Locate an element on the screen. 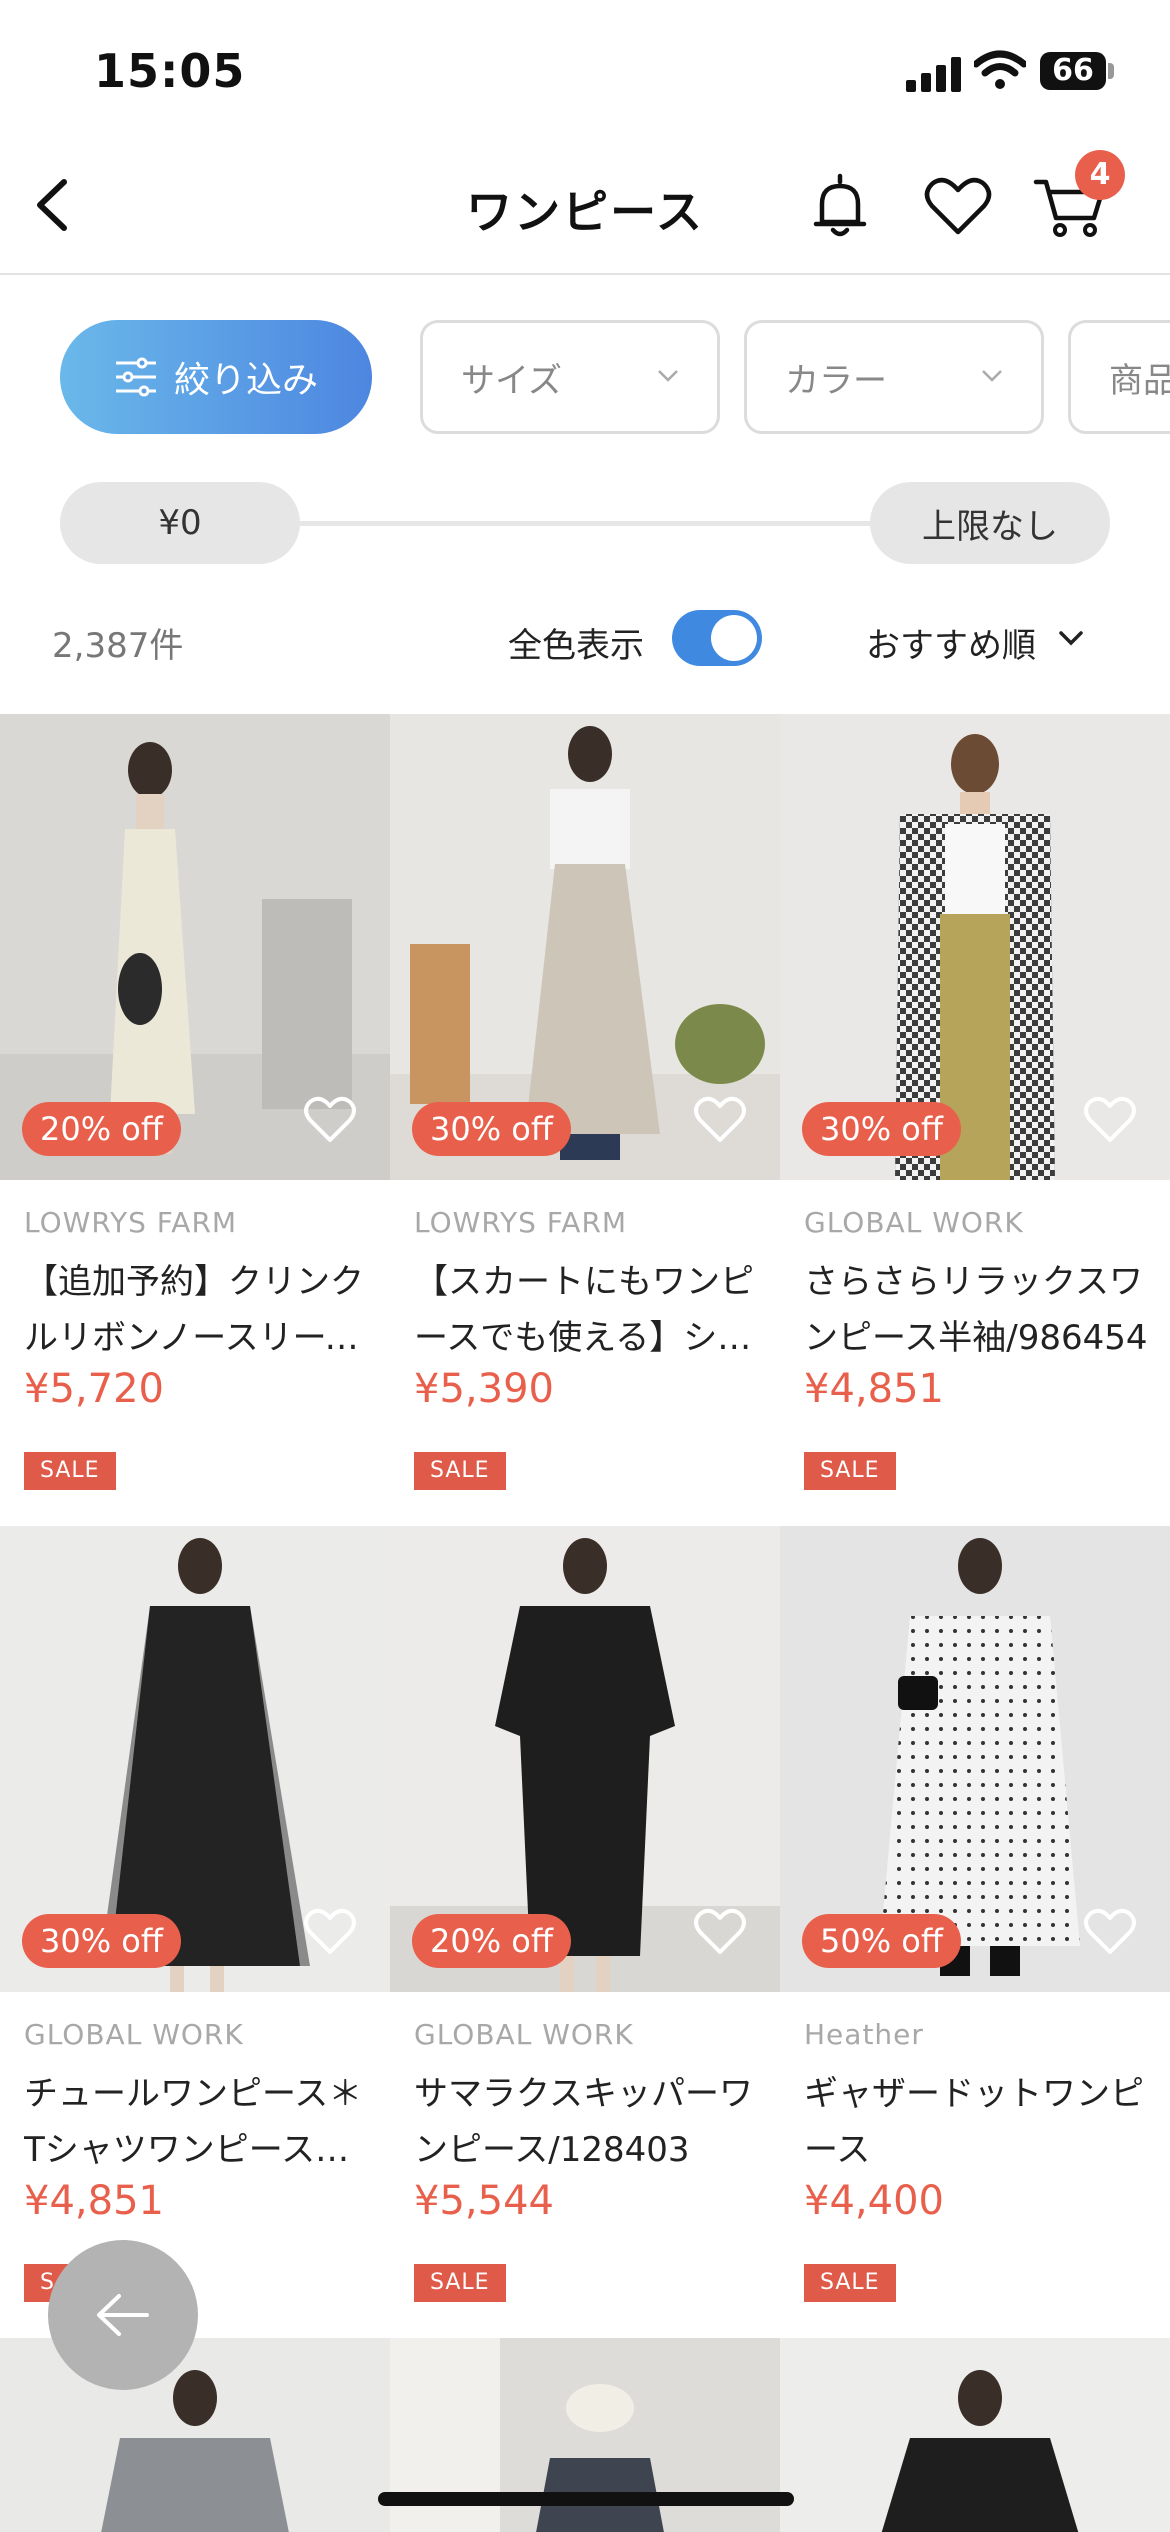  size-filter-label: サイズ is located at coordinates (511, 380).